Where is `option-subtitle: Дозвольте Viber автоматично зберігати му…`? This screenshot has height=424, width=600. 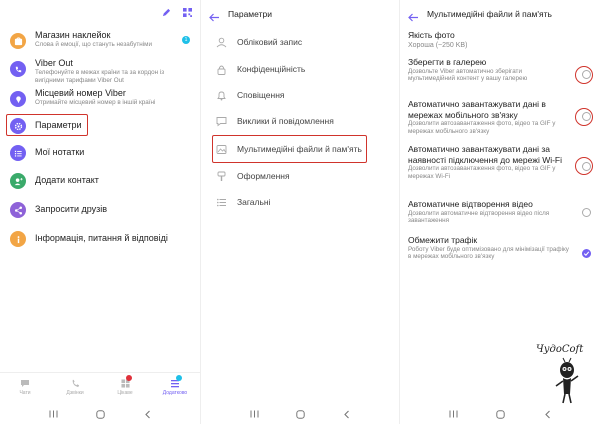
option-subtitle: Дозвольте Viber автоматично зберігати му… is located at coordinates (468, 75).